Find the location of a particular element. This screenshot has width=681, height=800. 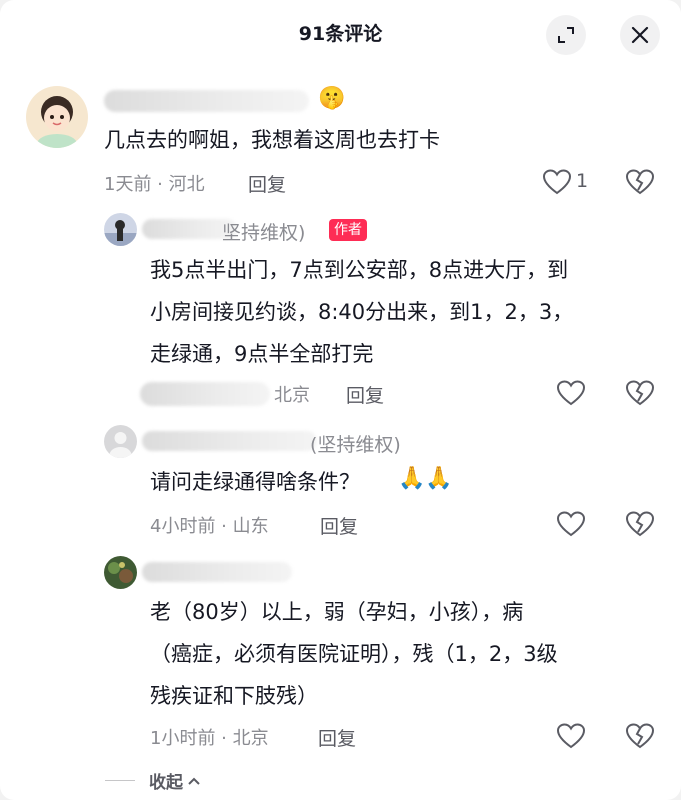

expand-icon is located at coordinates (566, 35).